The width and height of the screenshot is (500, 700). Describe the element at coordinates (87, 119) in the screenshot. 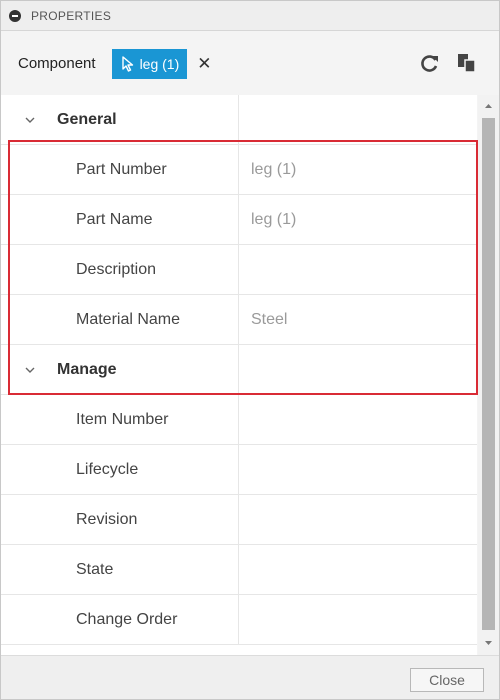

I see `group-label: General` at that location.